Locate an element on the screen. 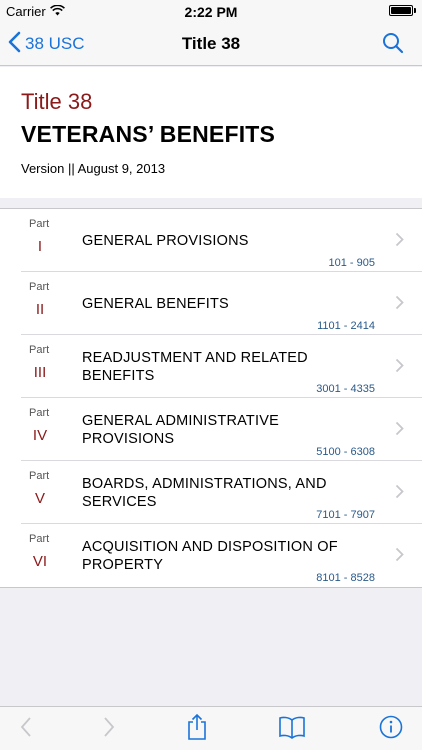 Image resolution: width=422 pixels, height=750 pixels. list-item-part-i: Part I GENERAL PROVISIONS 101 - 905 is located at coordinates (211, 240).